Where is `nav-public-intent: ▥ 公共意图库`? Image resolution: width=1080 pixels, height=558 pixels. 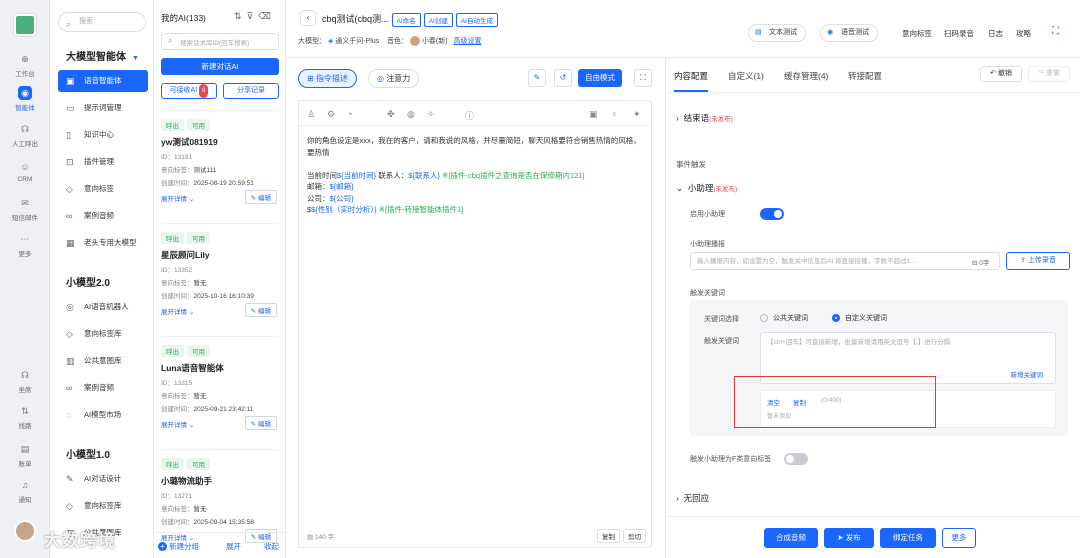 nav-public-intent: ▥ 公共意图库 is located at coordinates (103, 361).